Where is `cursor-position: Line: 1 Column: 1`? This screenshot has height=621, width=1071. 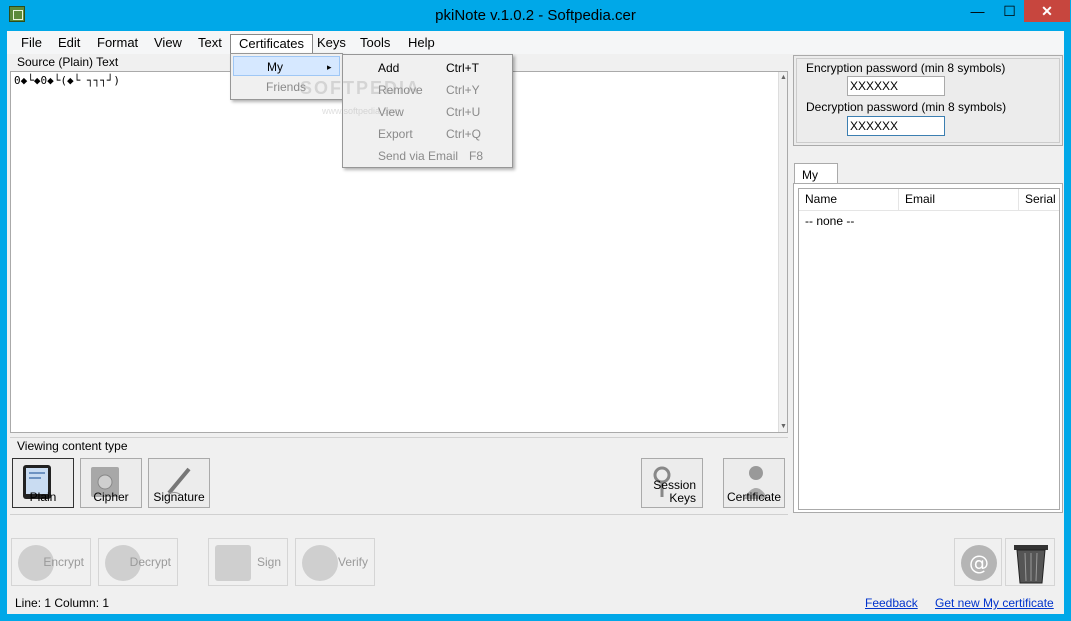
cursor-position: Line: 1 Column: 1 is located at coordinates (62, 603).